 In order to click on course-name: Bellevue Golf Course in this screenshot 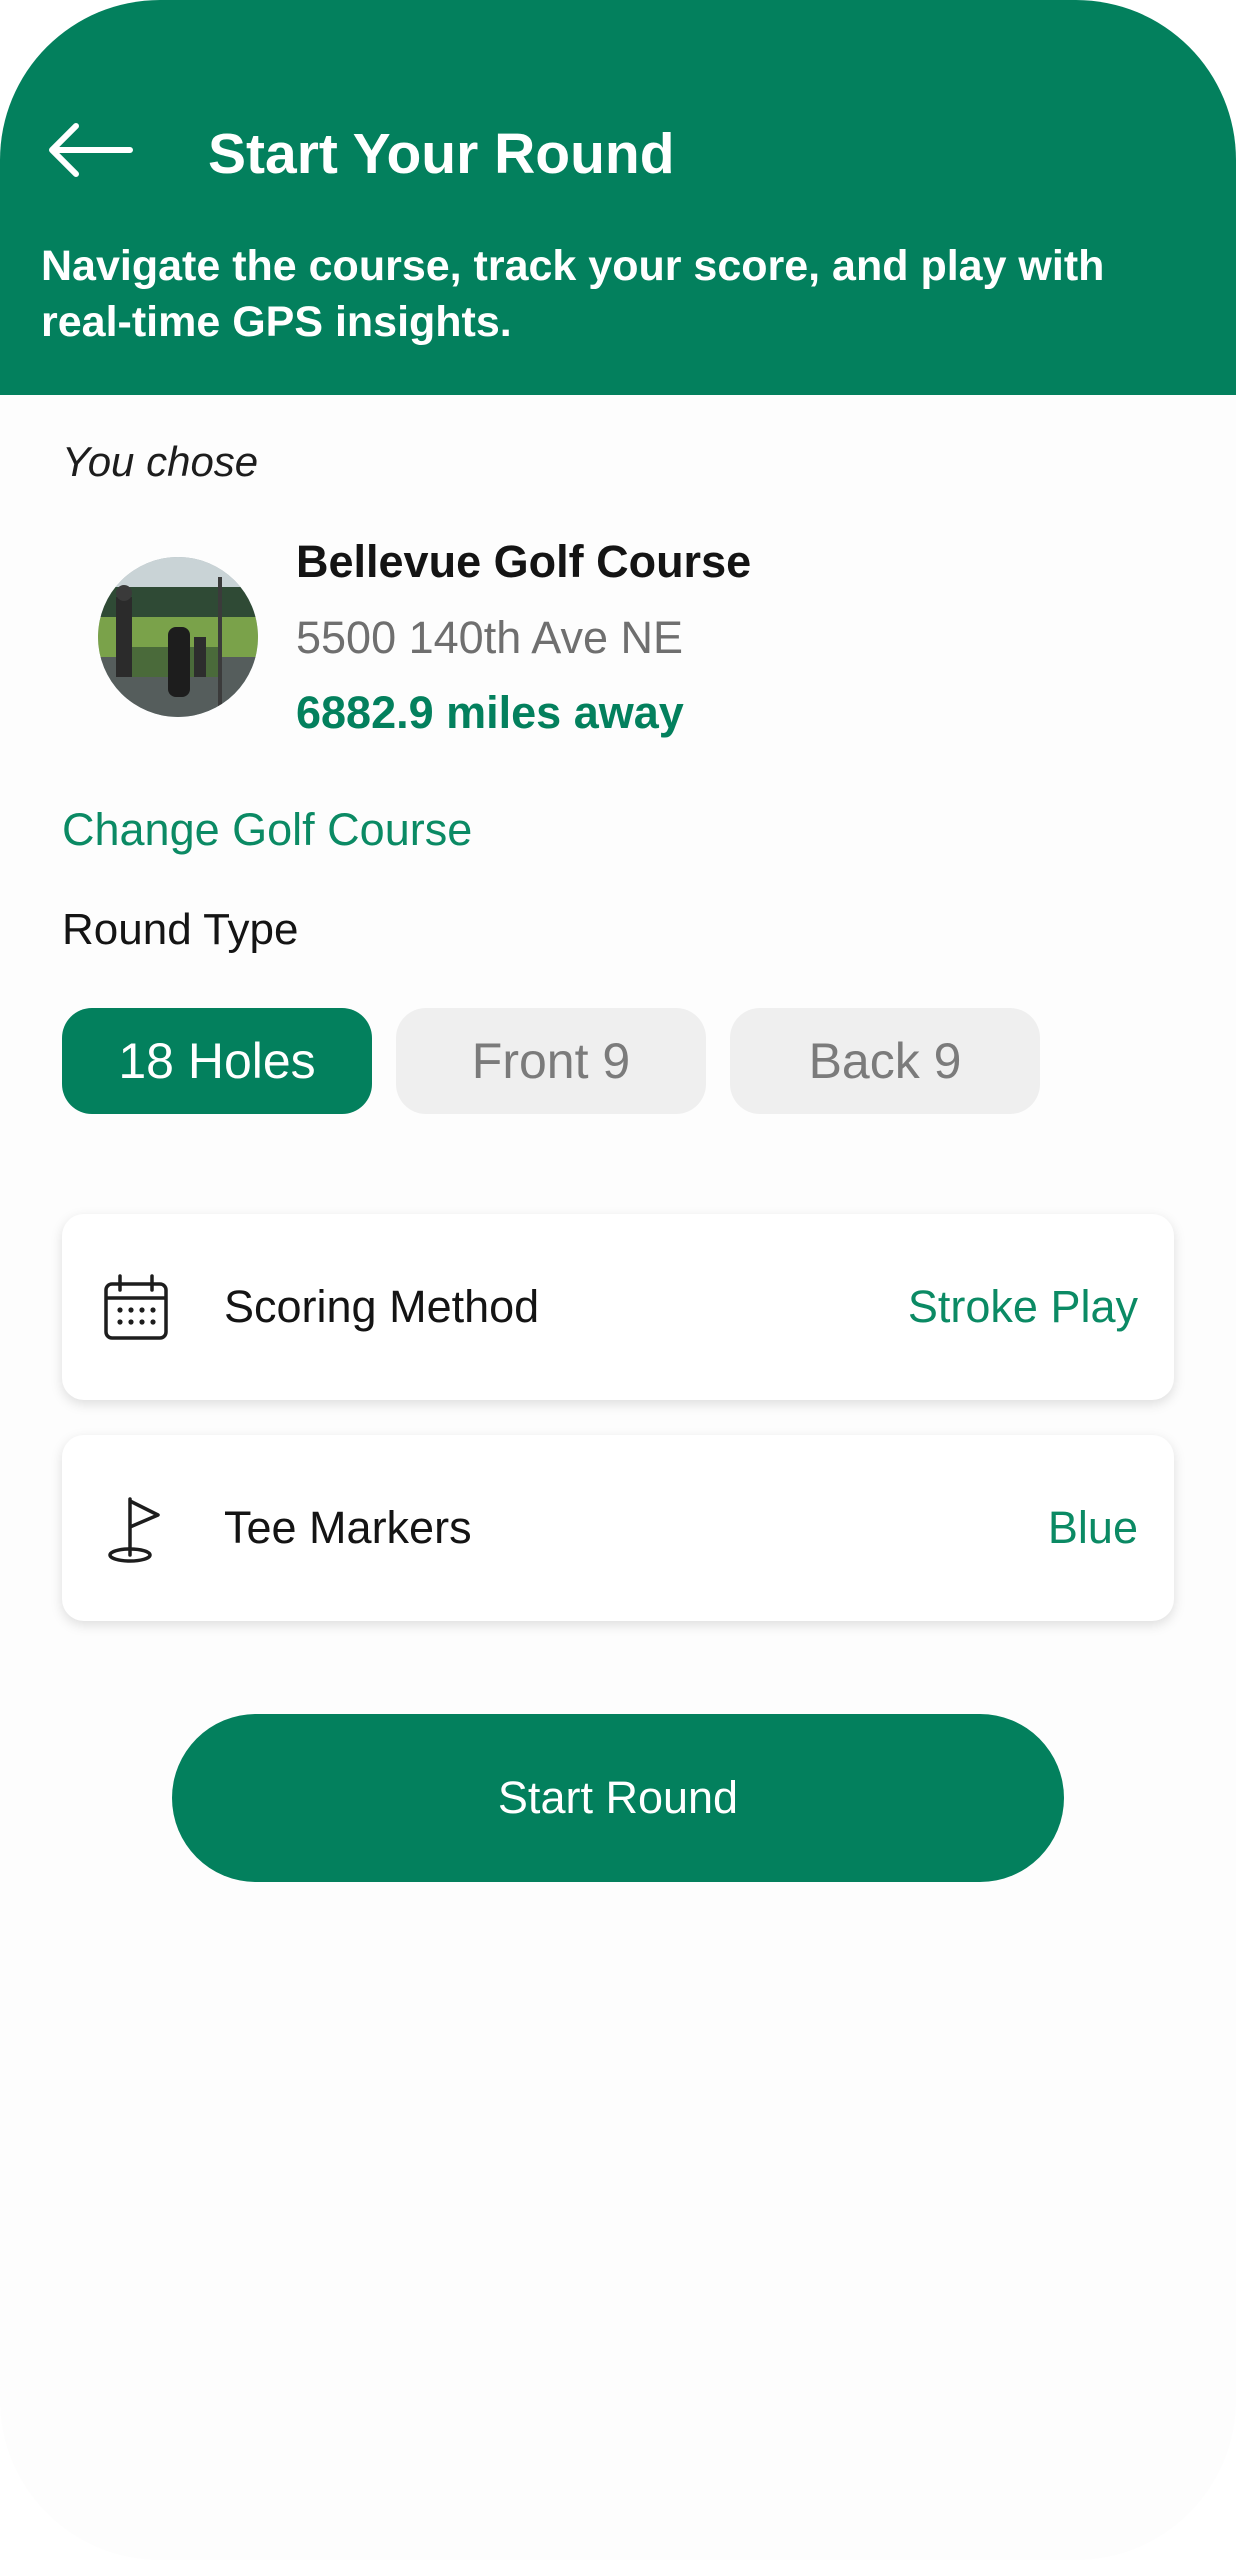, I will do `click(524, 561)`.